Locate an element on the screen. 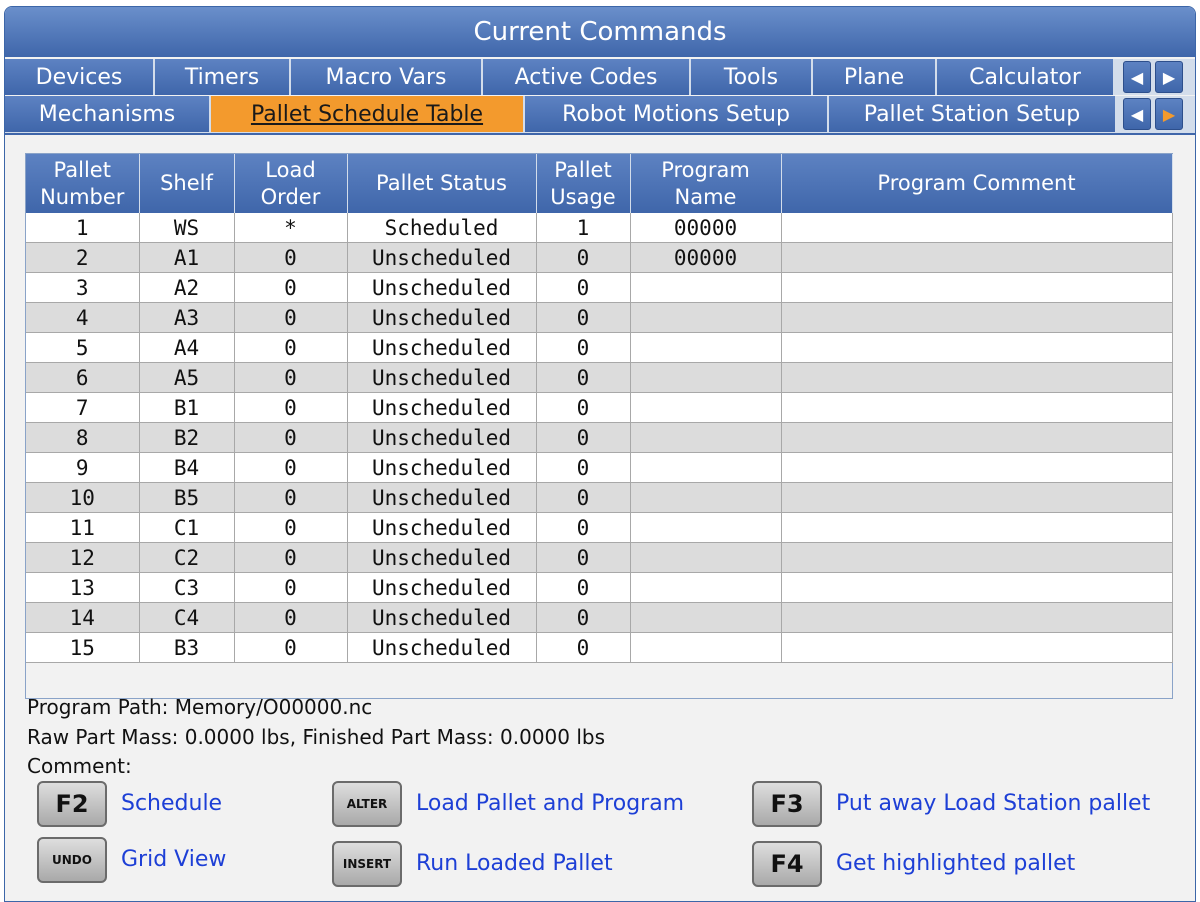 The width and height of the screenshot is (1200, 902). shelf-cell: B3 is located at coordinates (187, 647).